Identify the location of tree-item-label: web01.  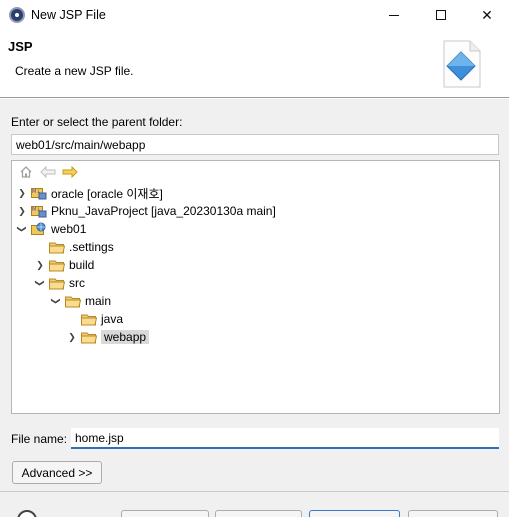
(69, 229).